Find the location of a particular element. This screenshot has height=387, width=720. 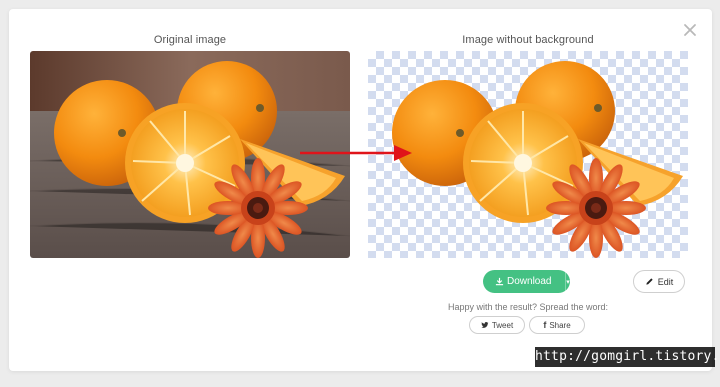

twitter-icon is located at coordinates (485, 325).